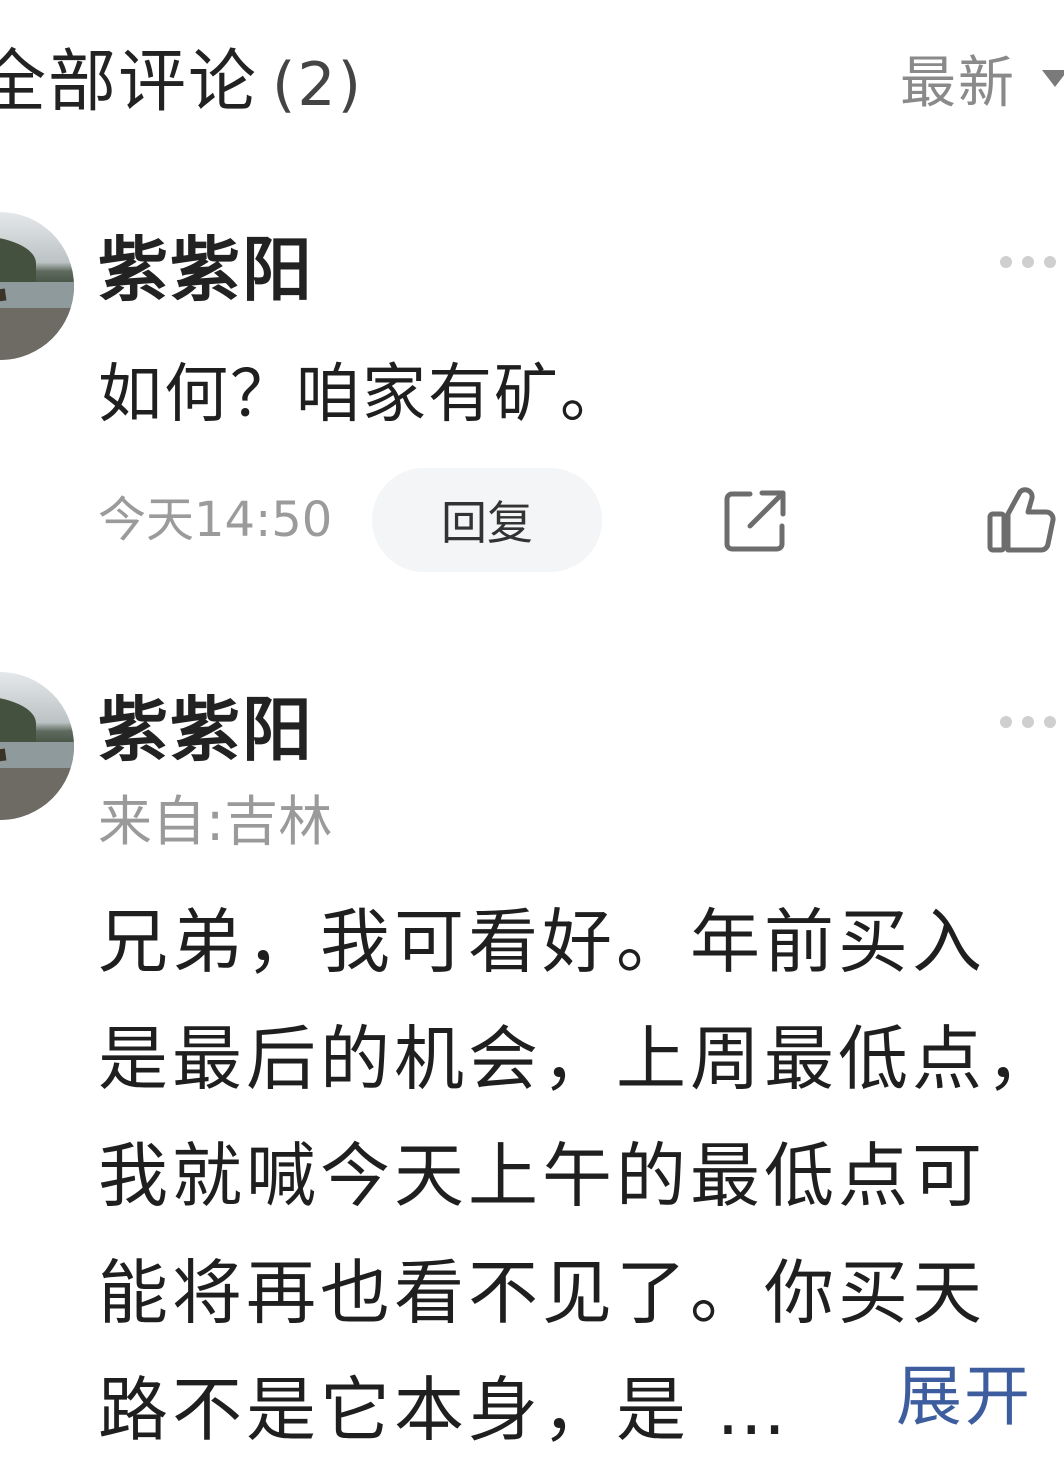  I want to click on sort-label: 最新, so click(958, 83).